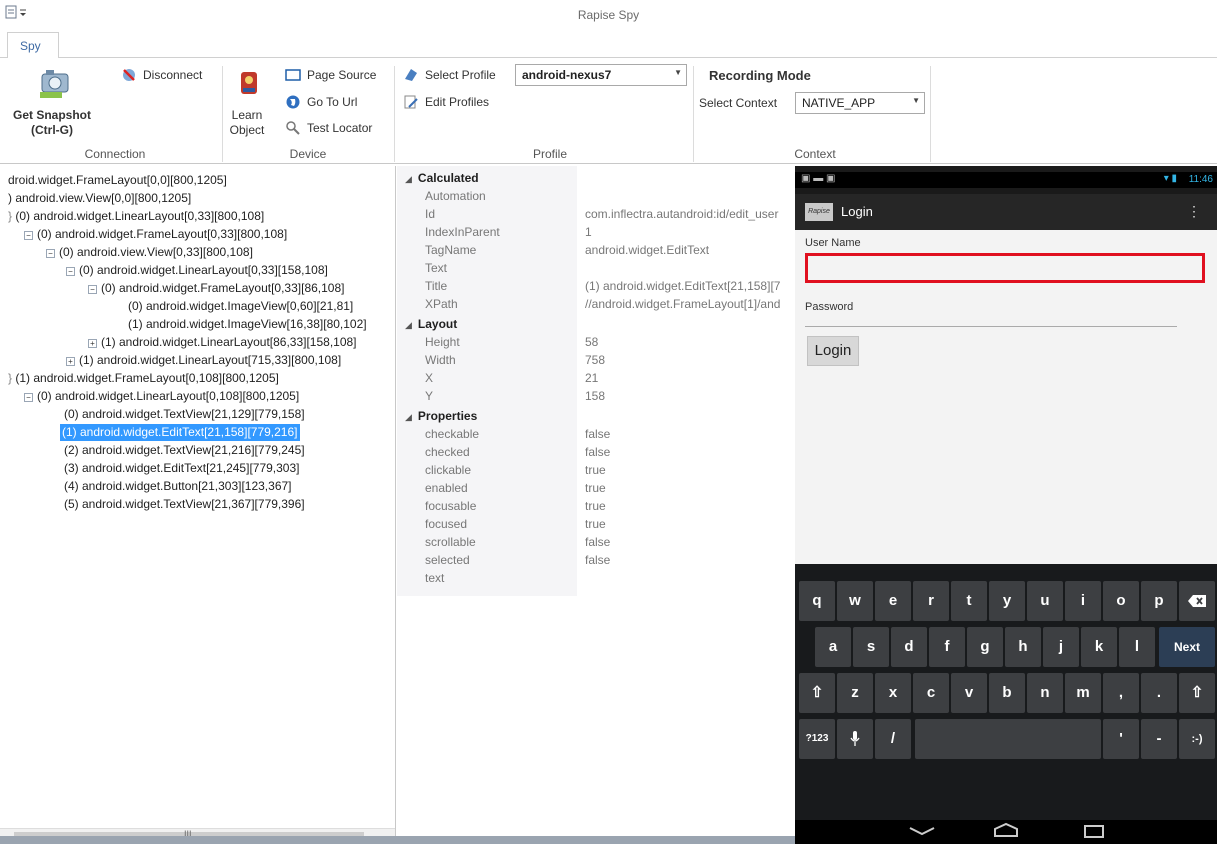 The width and height of the screenshot is (1217, 844). Describe the element at coordinates (596, 524) in the screenshot. I see `property-row: focused true` at that location.